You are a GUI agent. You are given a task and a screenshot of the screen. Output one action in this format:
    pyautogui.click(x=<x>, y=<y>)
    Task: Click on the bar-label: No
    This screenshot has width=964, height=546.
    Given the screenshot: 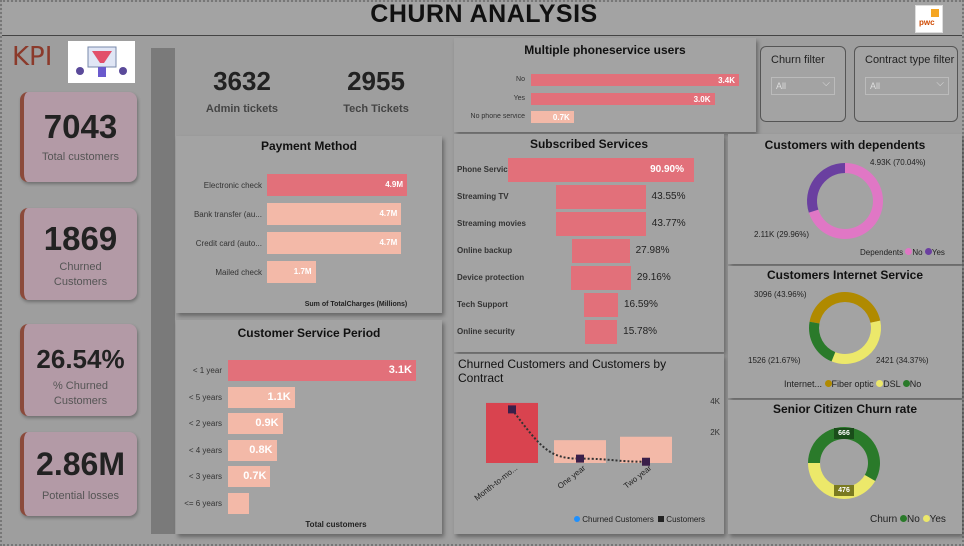 What is the action you would take?
    pyautogui.click(x=520, y=79)
    